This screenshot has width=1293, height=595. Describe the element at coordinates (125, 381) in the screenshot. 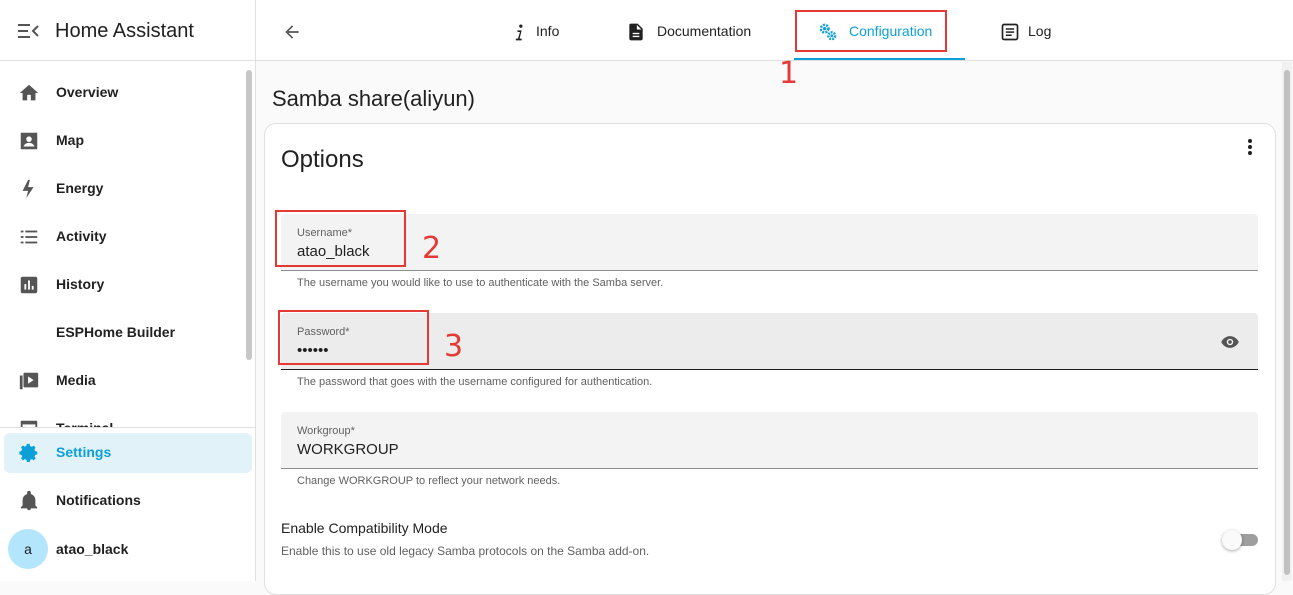

I see `sidebar-item-media: Media` at that location.